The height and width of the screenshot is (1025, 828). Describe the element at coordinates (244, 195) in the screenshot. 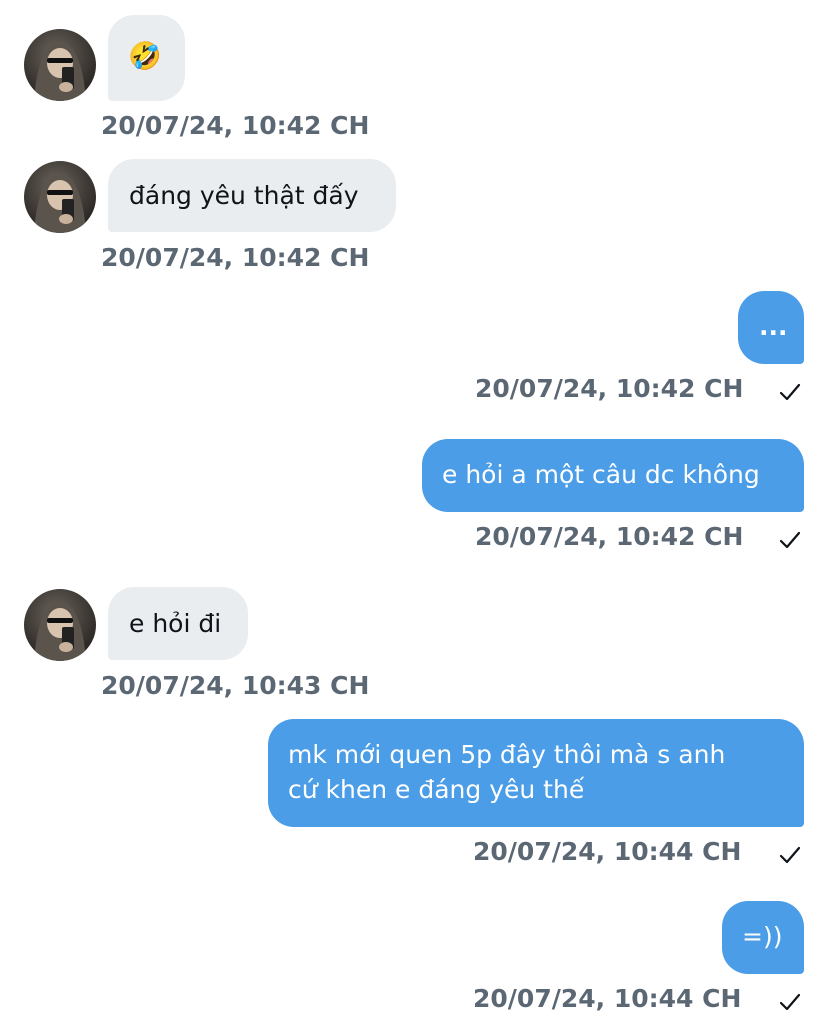

I see `message-text: đáng yêu thật đấy` at that location.